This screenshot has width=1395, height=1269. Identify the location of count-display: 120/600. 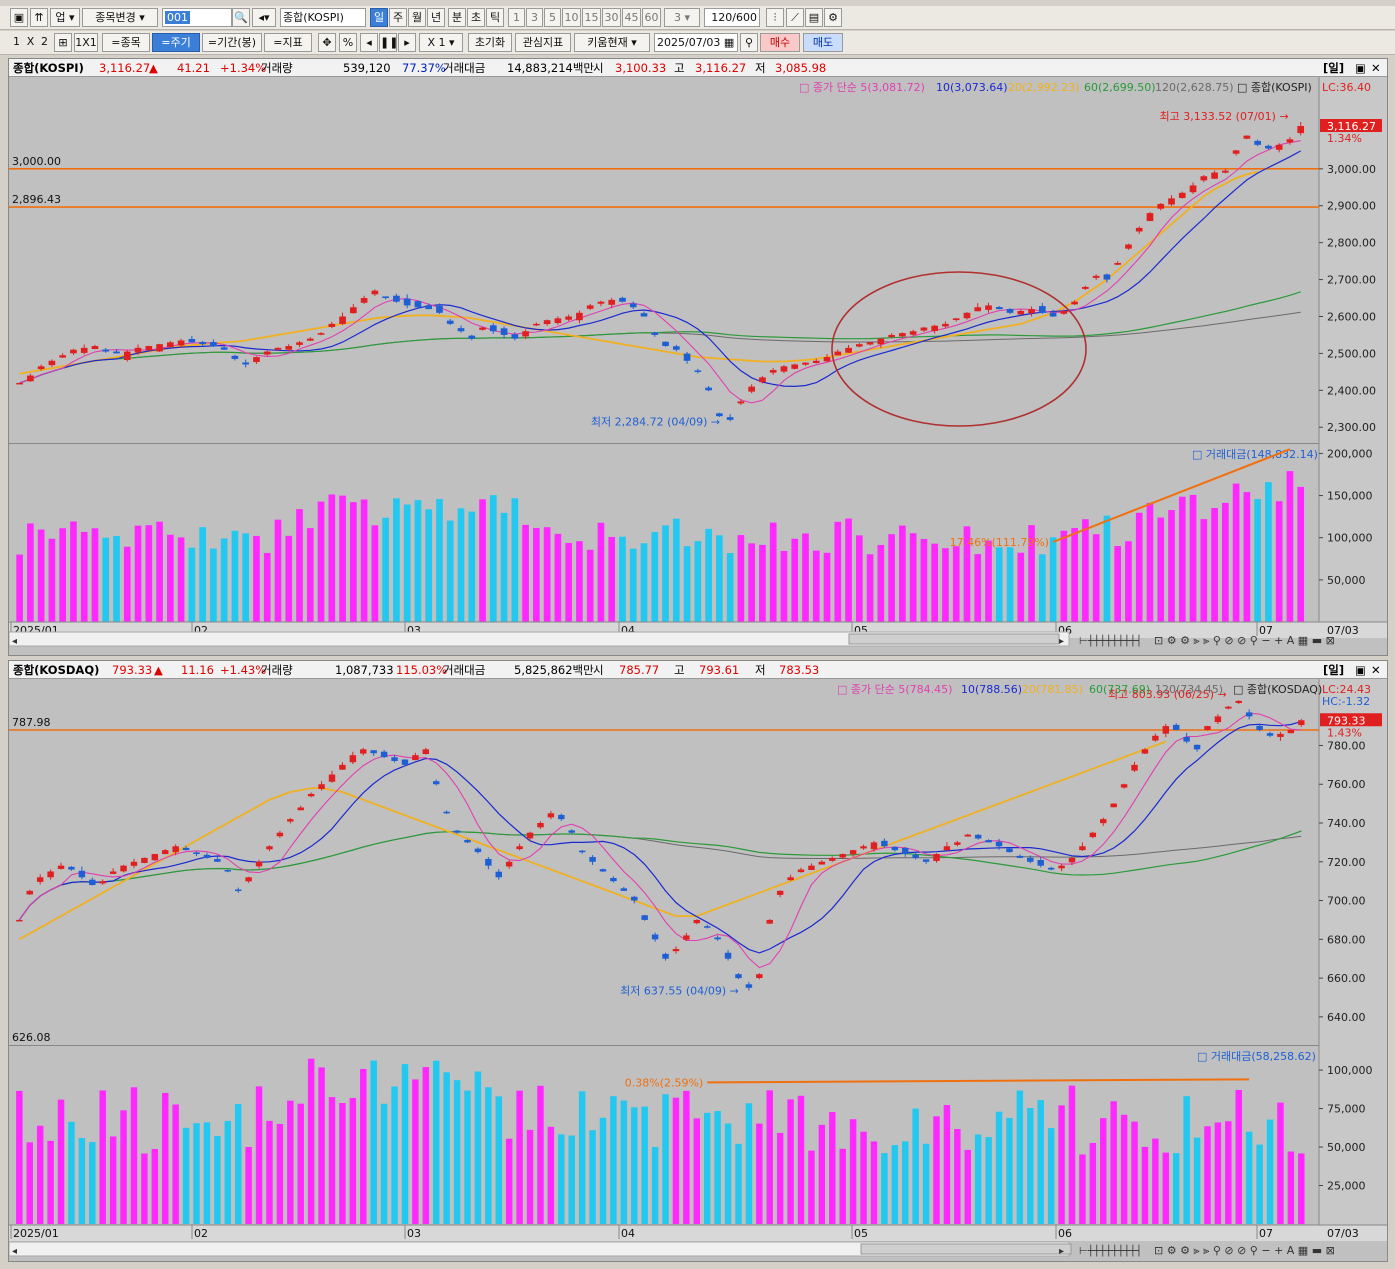
(732, 17).